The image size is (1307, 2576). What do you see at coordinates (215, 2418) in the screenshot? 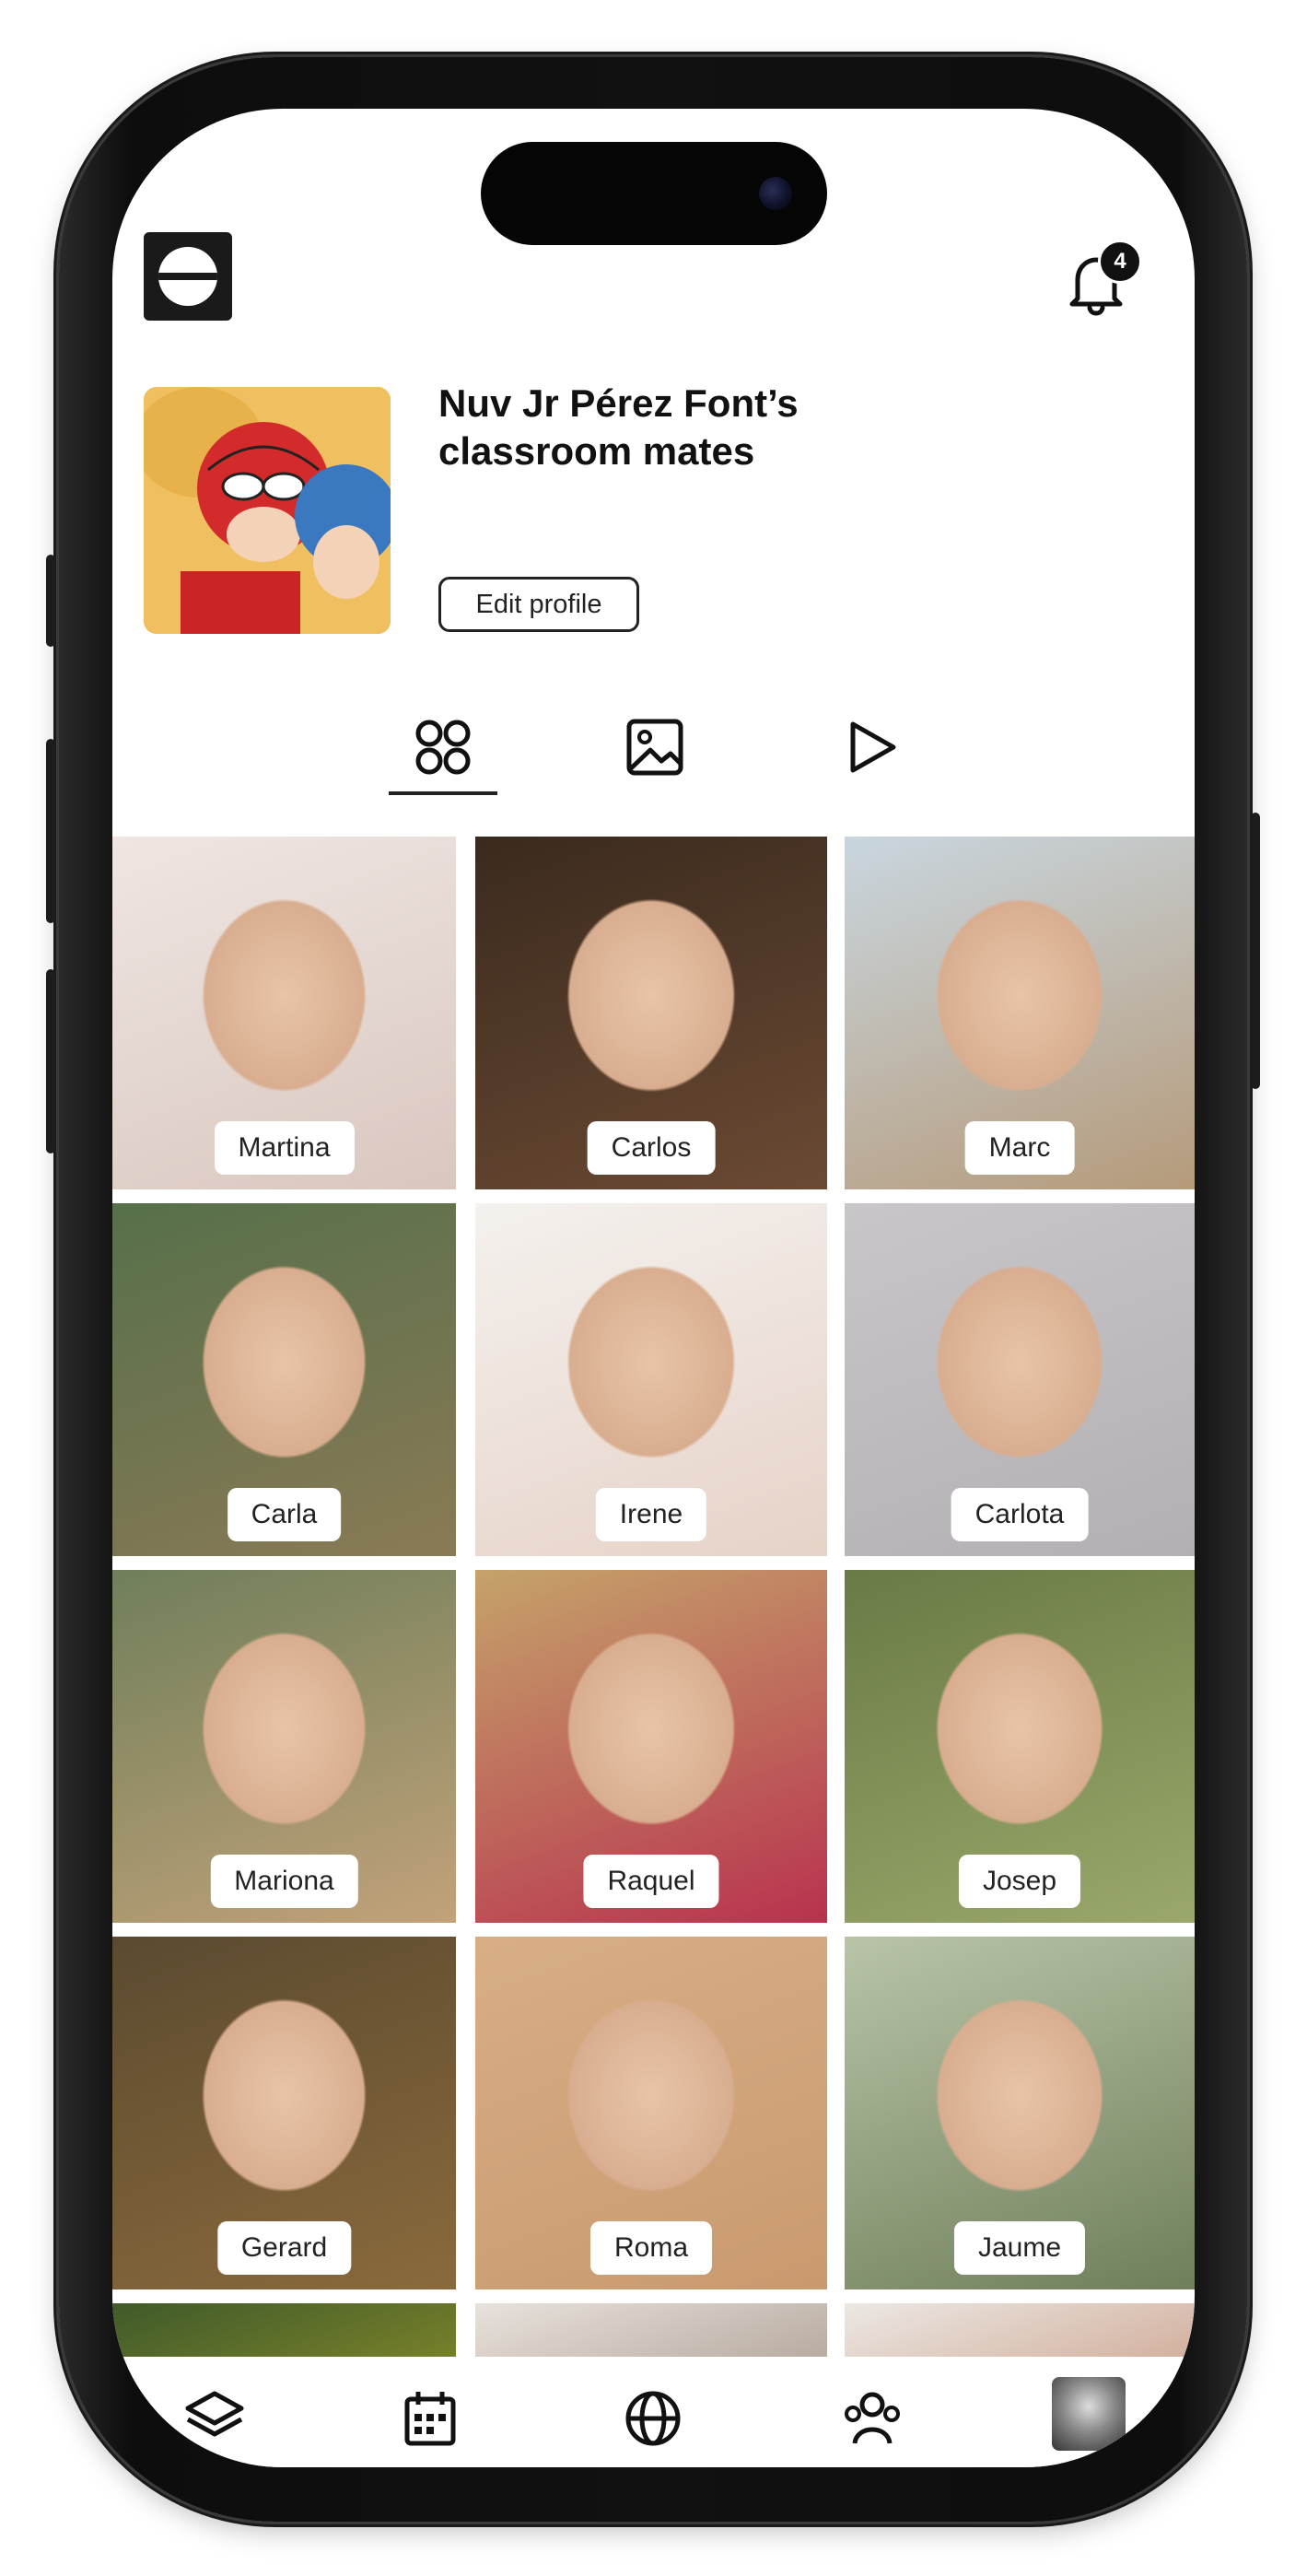
I see `layers-icon` at bounding box center [215, 2418].